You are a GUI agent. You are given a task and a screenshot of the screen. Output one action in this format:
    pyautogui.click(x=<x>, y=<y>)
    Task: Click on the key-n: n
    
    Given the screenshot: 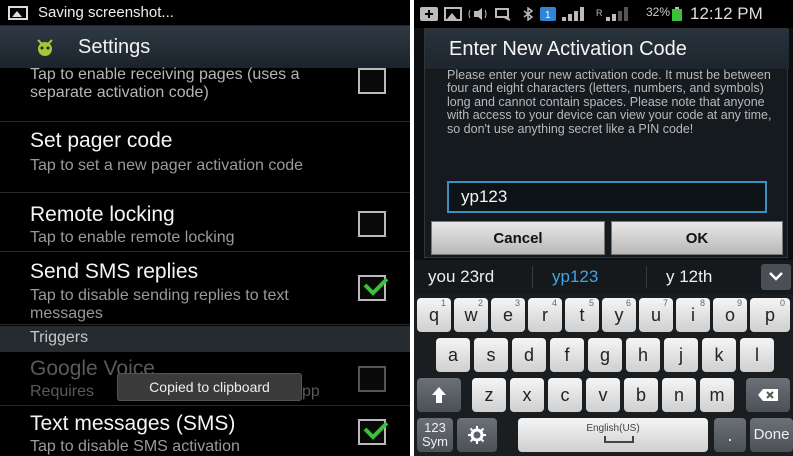 What is the action you would take?
    pyautogui.click(x=679, y=395)
    